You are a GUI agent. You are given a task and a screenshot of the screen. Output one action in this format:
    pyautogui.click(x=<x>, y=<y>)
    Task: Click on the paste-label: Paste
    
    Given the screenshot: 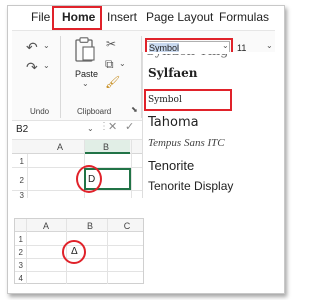 What is the action you would take?
    pyautogui.click(x=86, y=74)
    